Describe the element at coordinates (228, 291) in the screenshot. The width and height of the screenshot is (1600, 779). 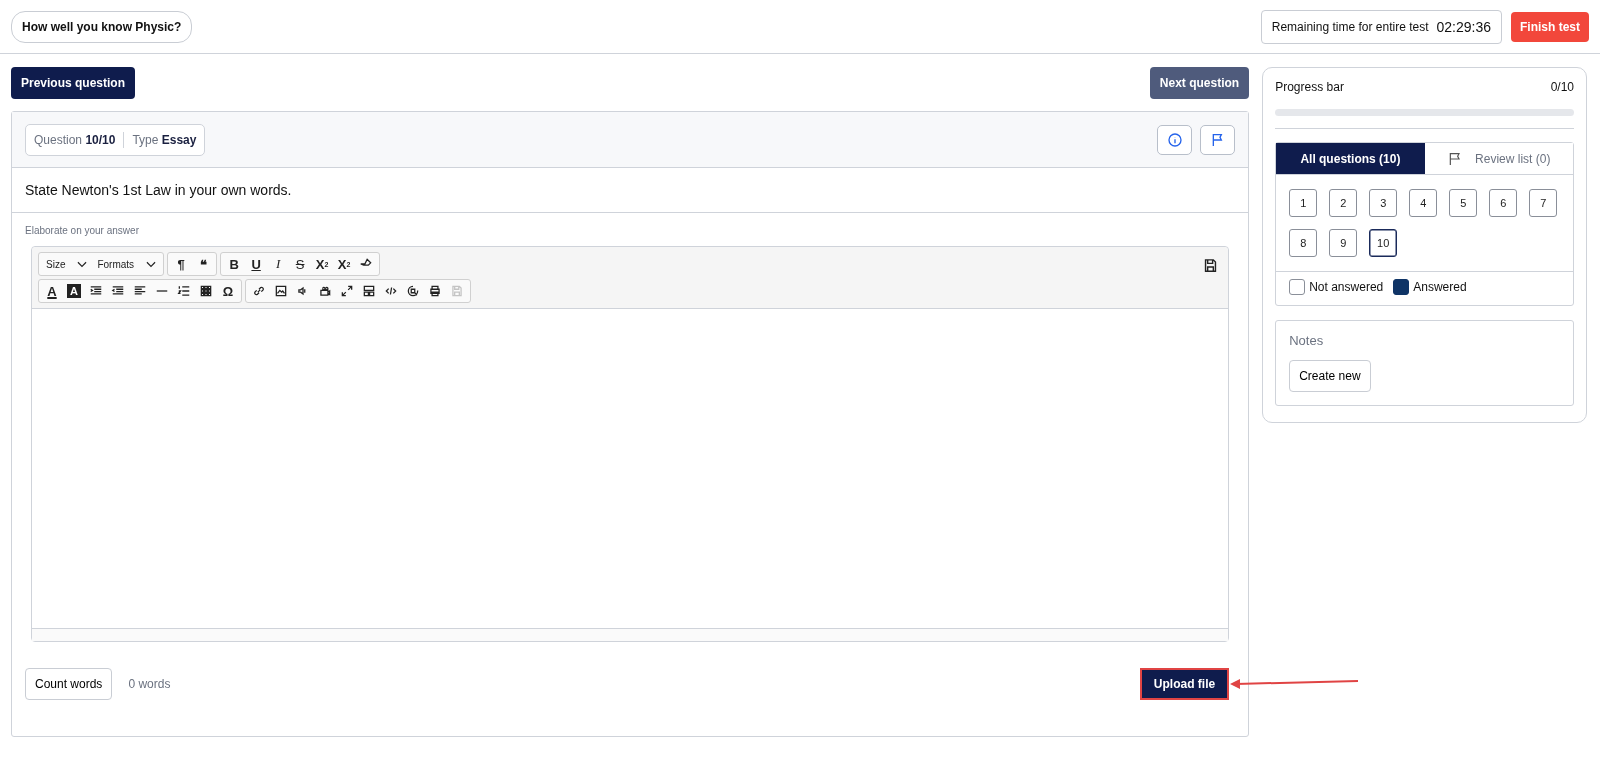
I see `format-button: Ω` at that location.